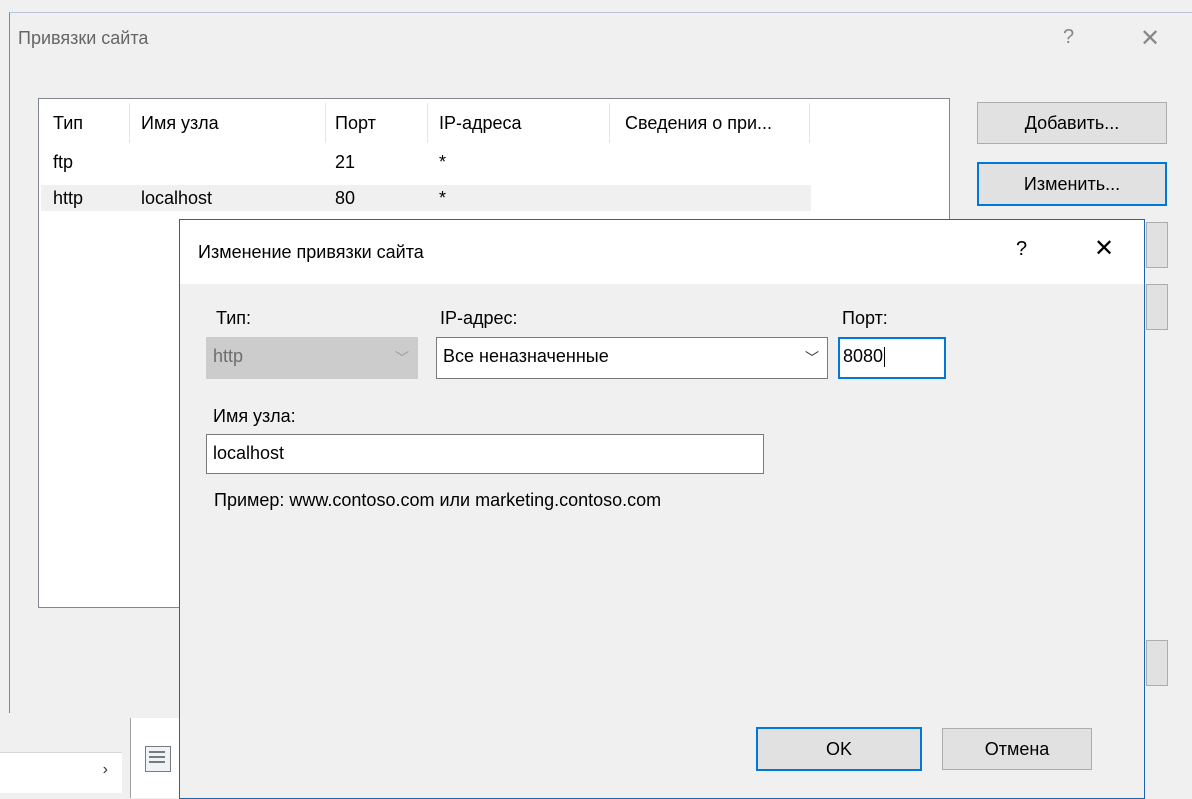  I want to click on row-type: ftp, so click(63, 162).